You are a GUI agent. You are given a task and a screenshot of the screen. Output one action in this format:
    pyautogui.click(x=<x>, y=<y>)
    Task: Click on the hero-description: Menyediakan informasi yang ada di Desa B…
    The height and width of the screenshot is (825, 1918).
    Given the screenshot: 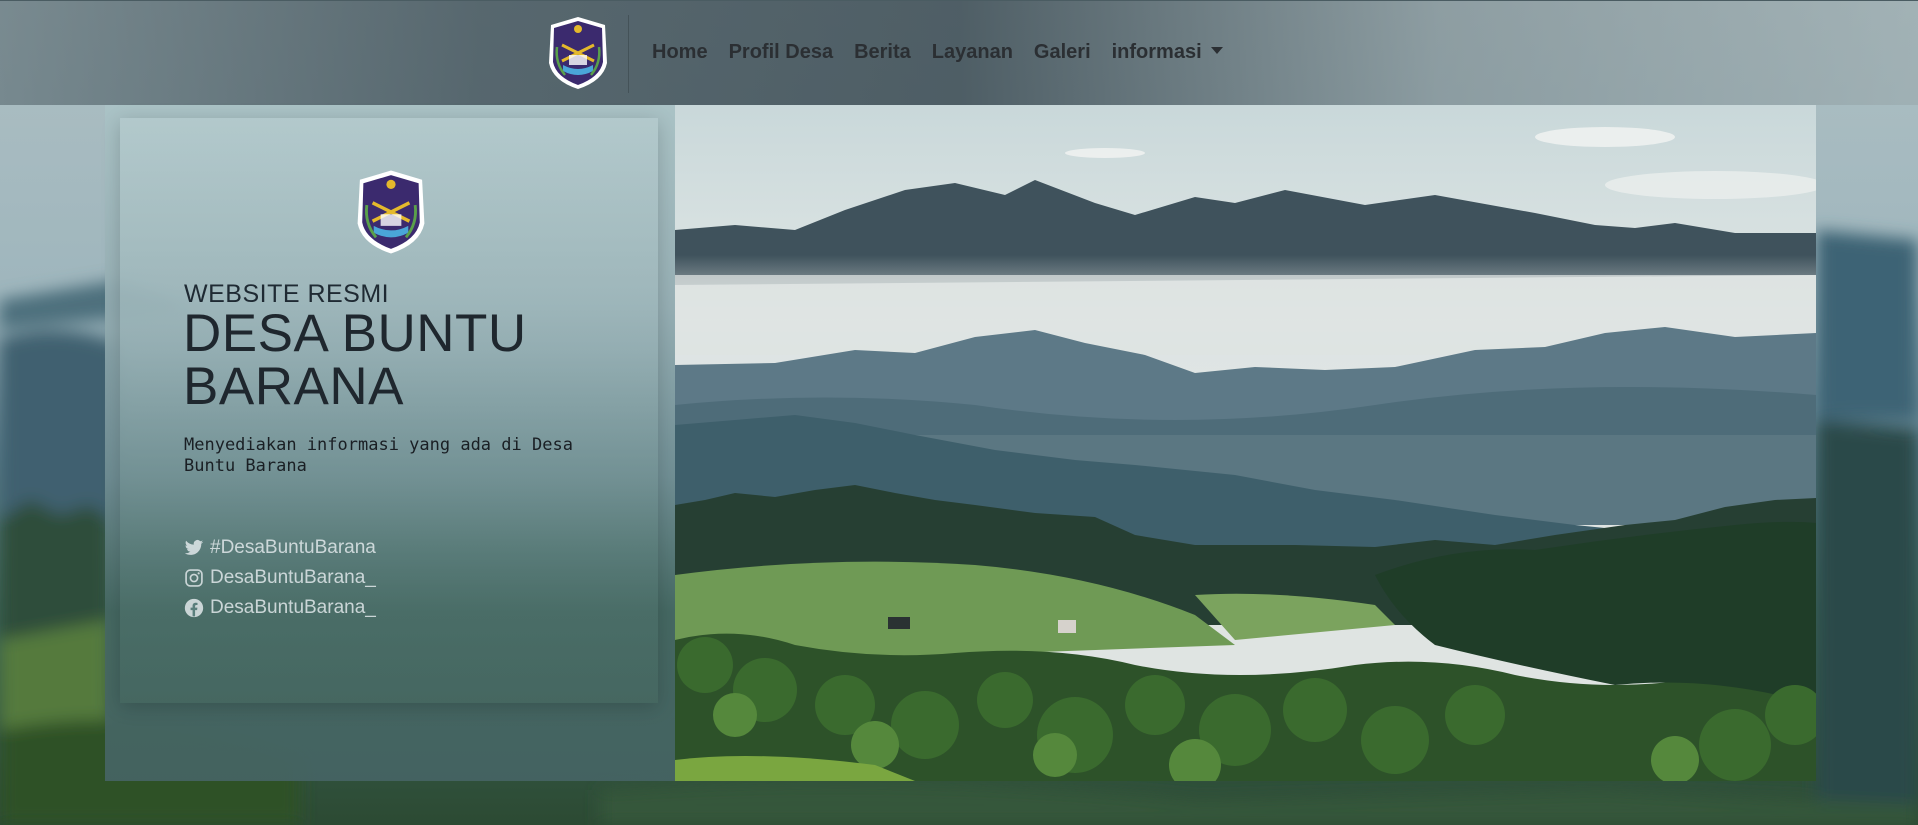 What is the action you would take?
    pyautogui.click(x=378, y=455)
    